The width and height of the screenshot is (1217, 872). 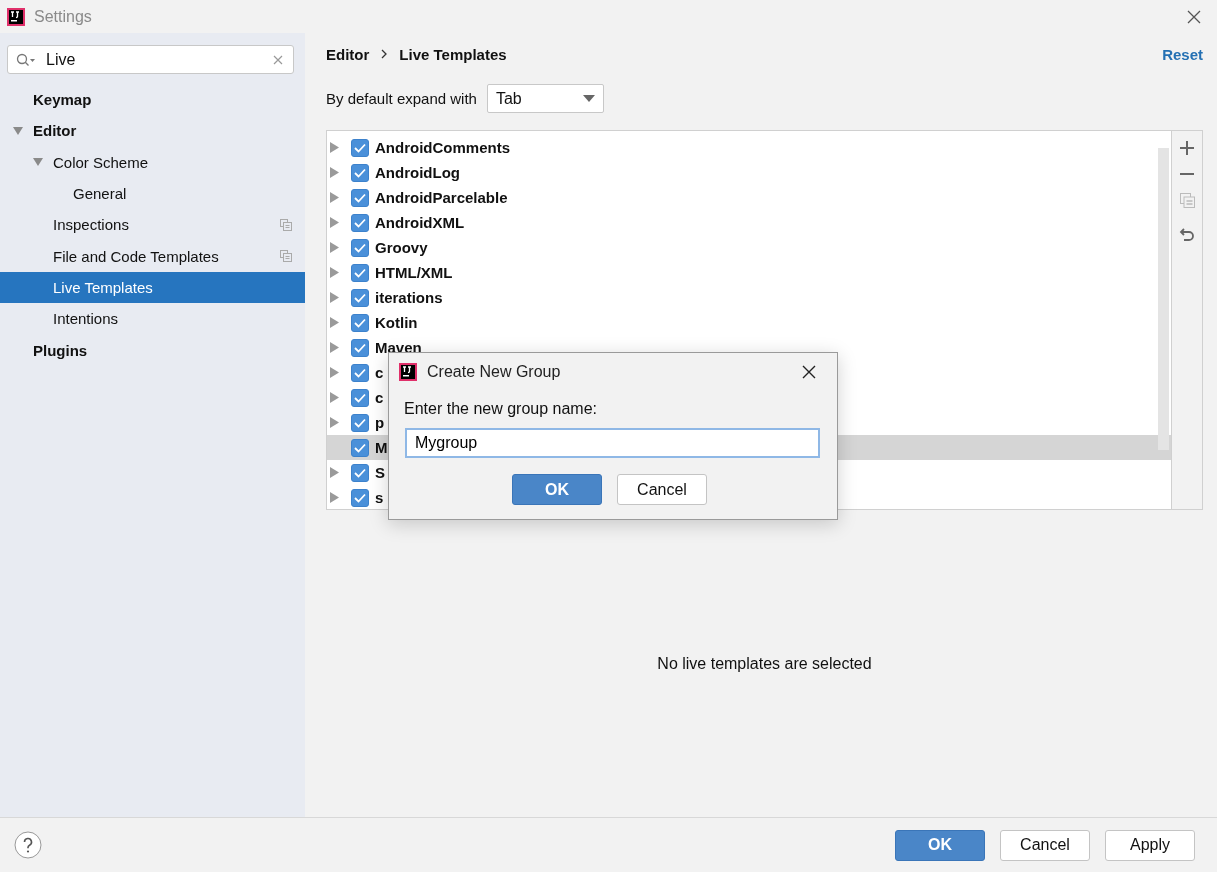 What do you see at coordinates (62, 100) in the screenshot?
I see `settings-item-label: Keymap` at bounding box center [62, 100].